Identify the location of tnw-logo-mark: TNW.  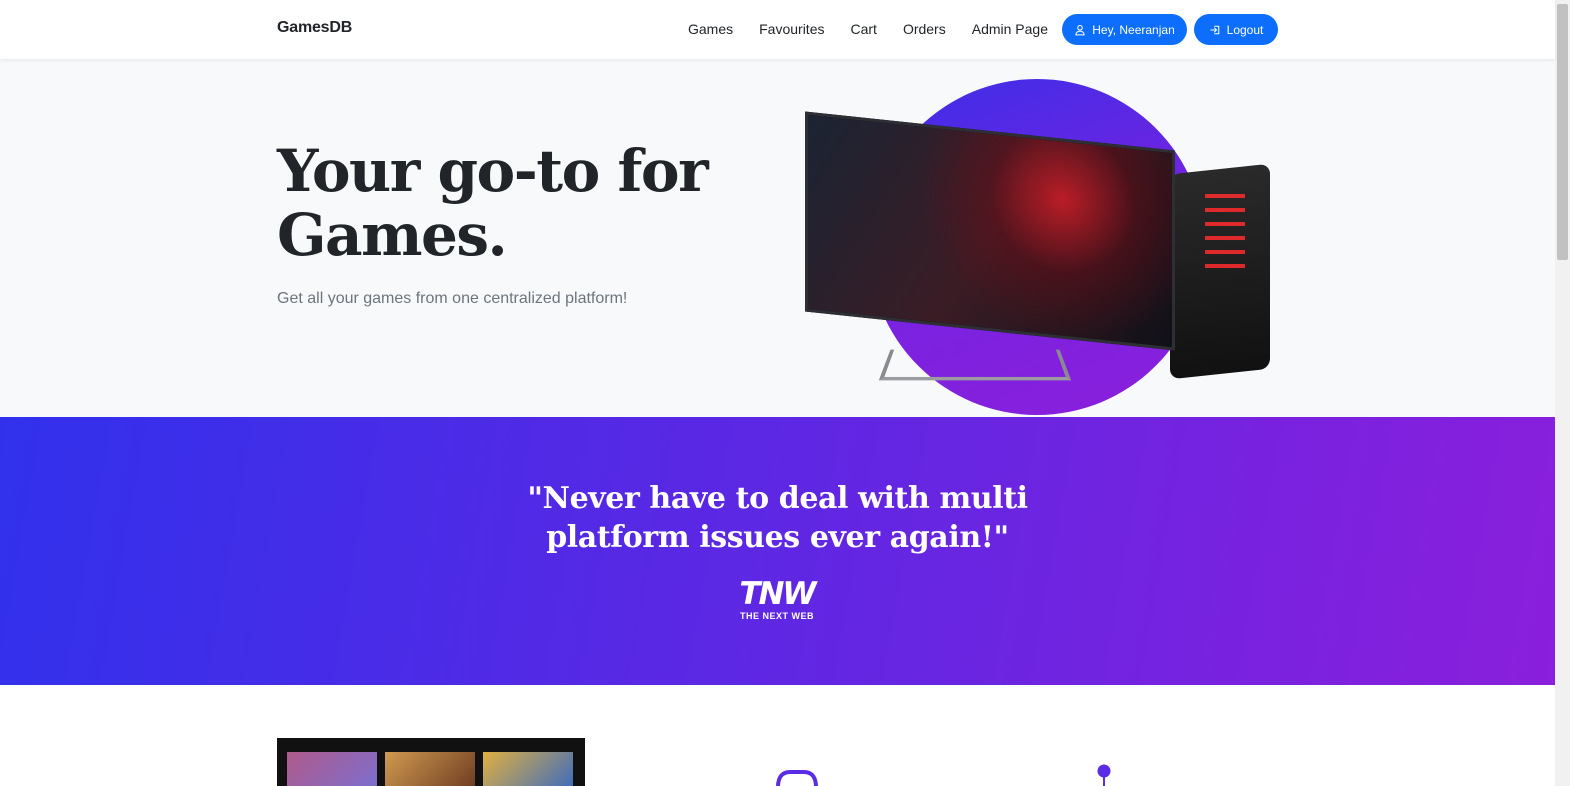
(777, 594).